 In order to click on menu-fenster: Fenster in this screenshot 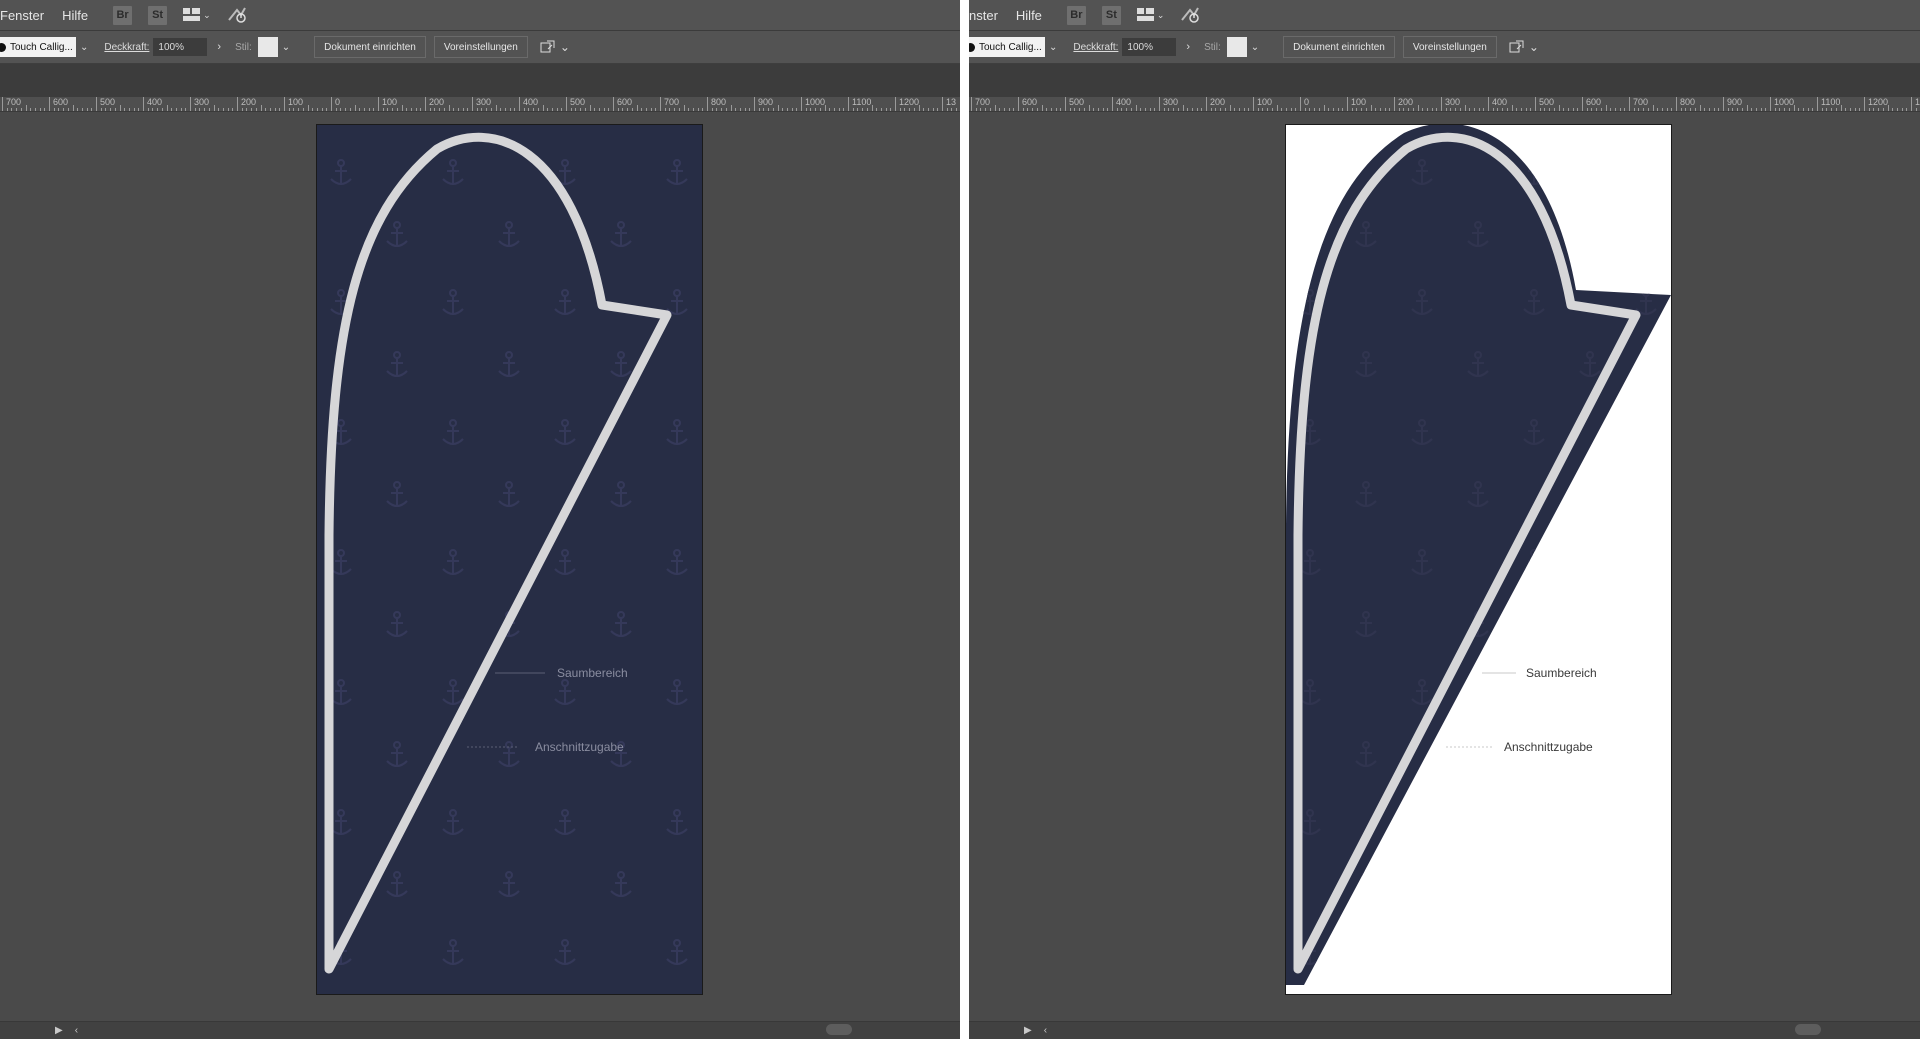, I will do `click(26, 15)`.